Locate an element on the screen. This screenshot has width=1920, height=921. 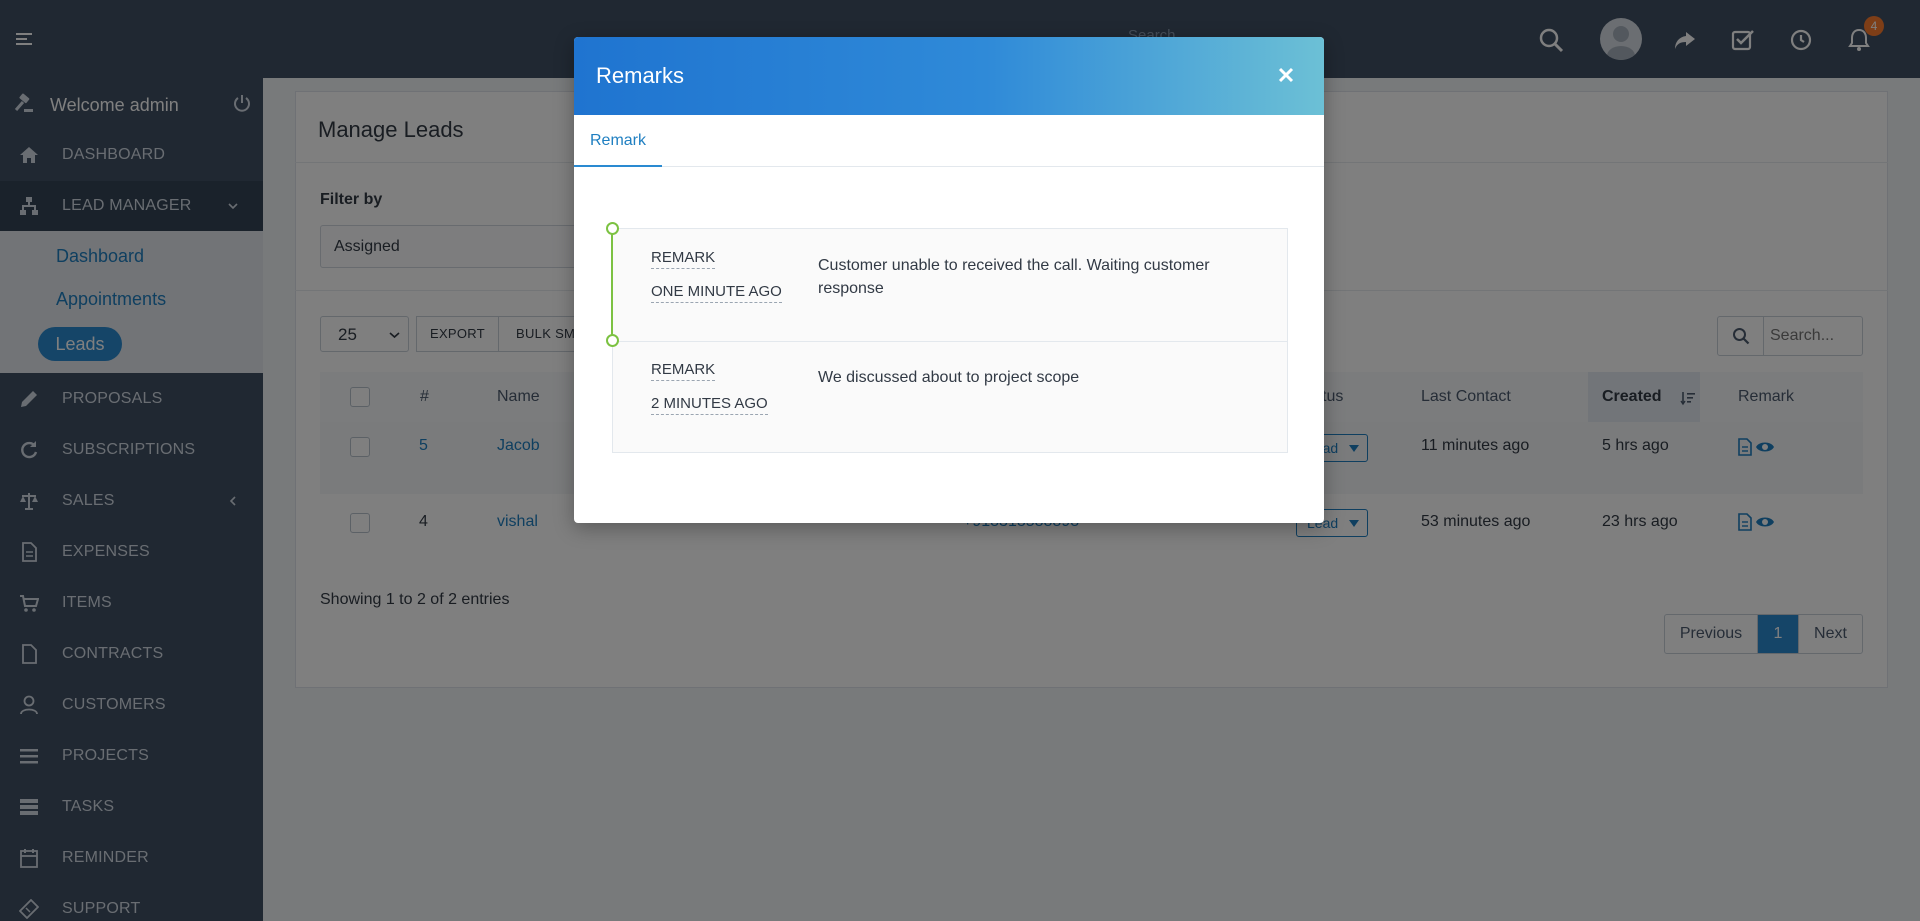
remark-time: ONE MINUTE AGO is located at coordinates (716, 293).